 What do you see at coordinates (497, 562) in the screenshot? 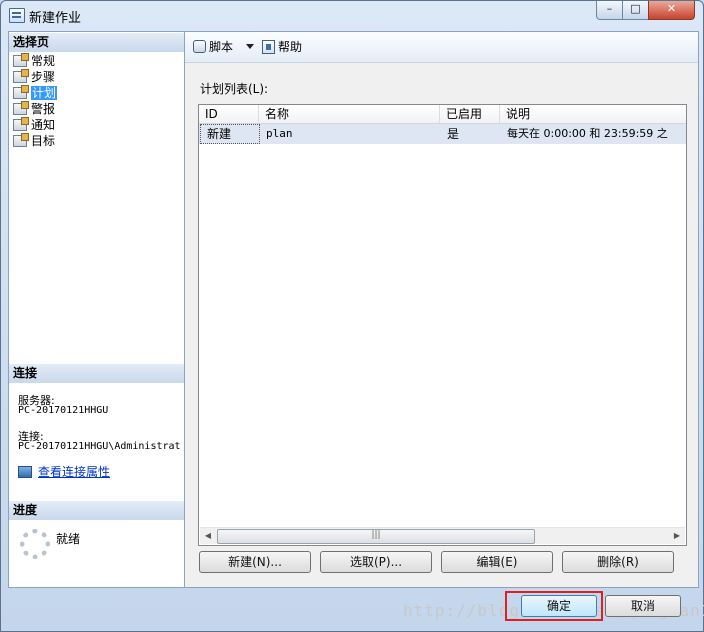
I see `edit-schedule-button: 编辑(E)` at bounding box center [497, 562].